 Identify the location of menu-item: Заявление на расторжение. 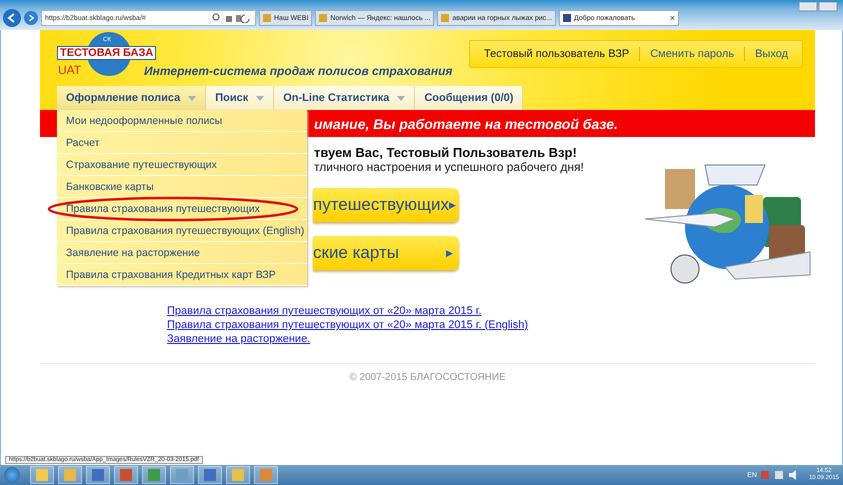
(182, 253).